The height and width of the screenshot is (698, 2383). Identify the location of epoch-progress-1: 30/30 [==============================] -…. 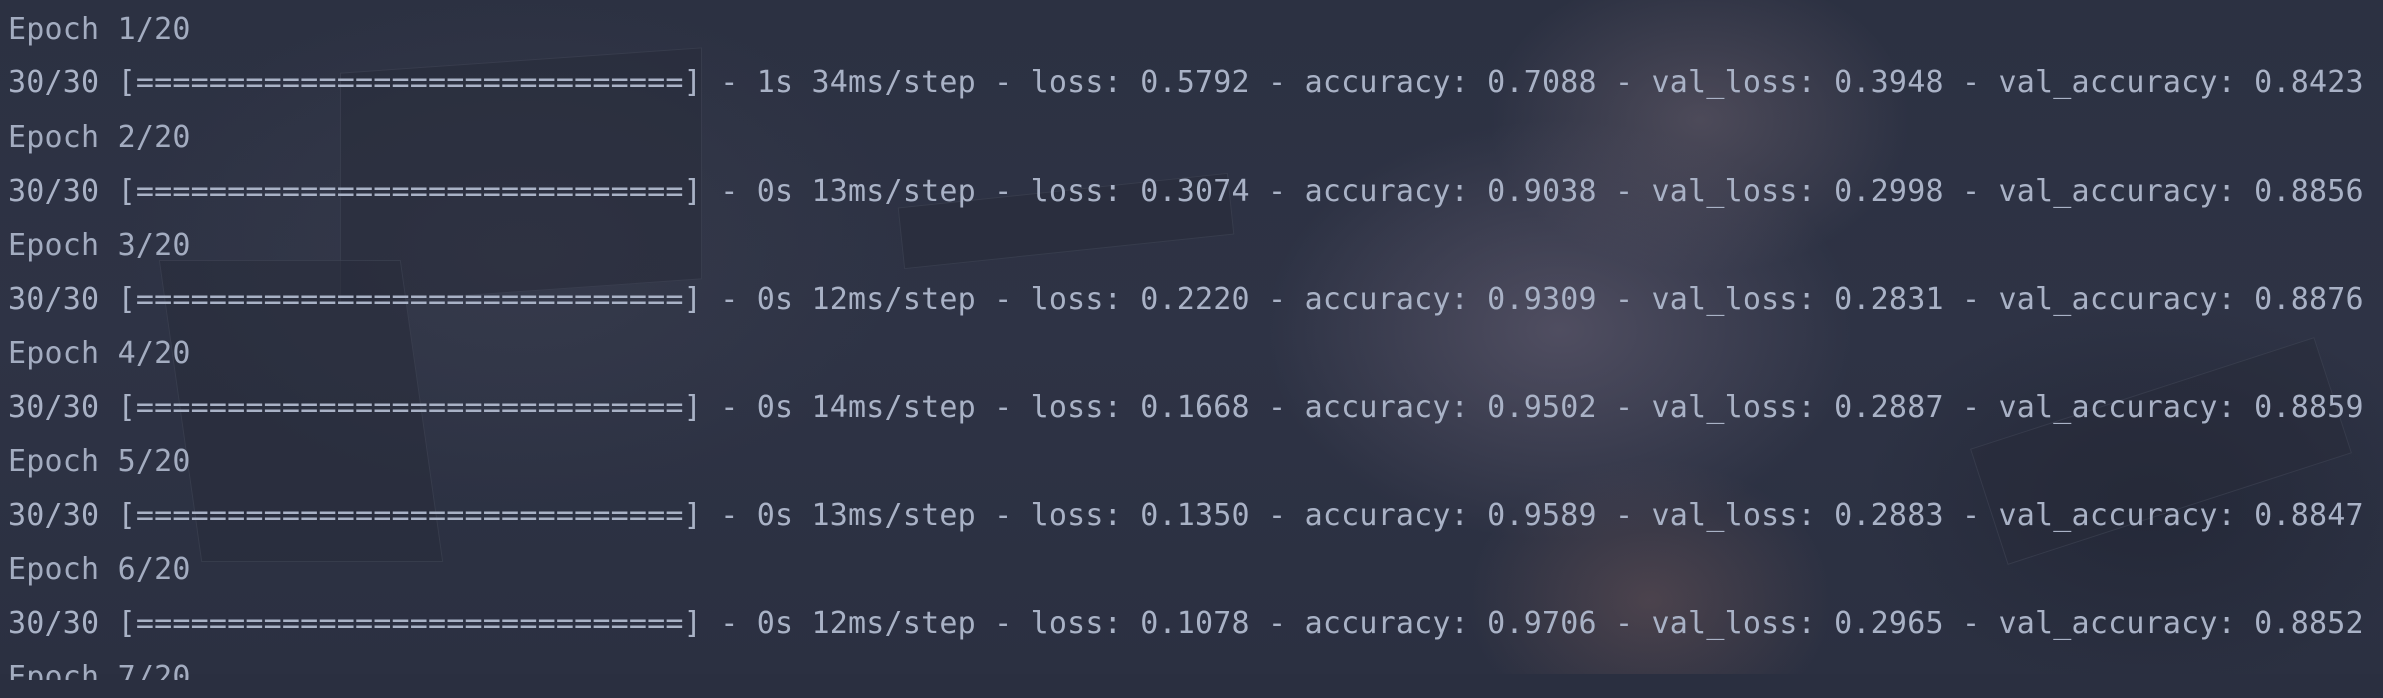
(1186, 82).